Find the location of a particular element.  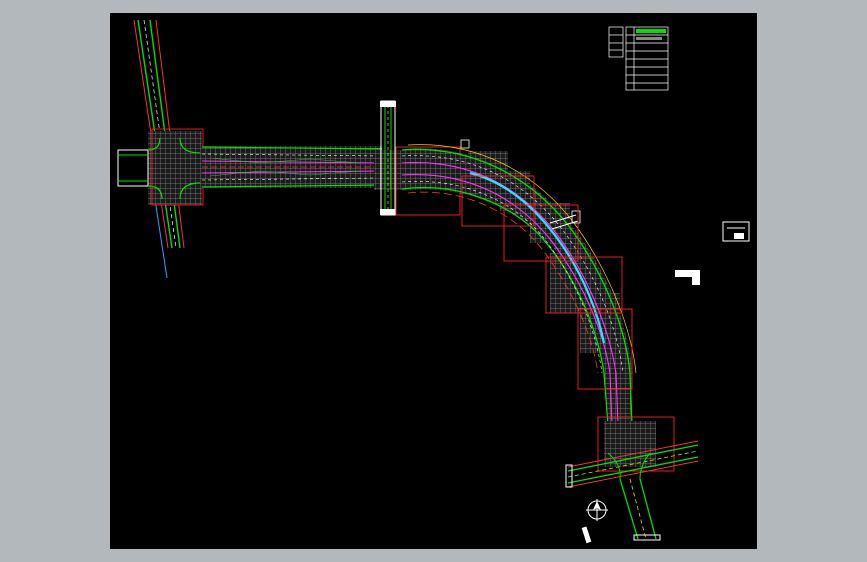

intersection-west is located at coordinates (160, 167).